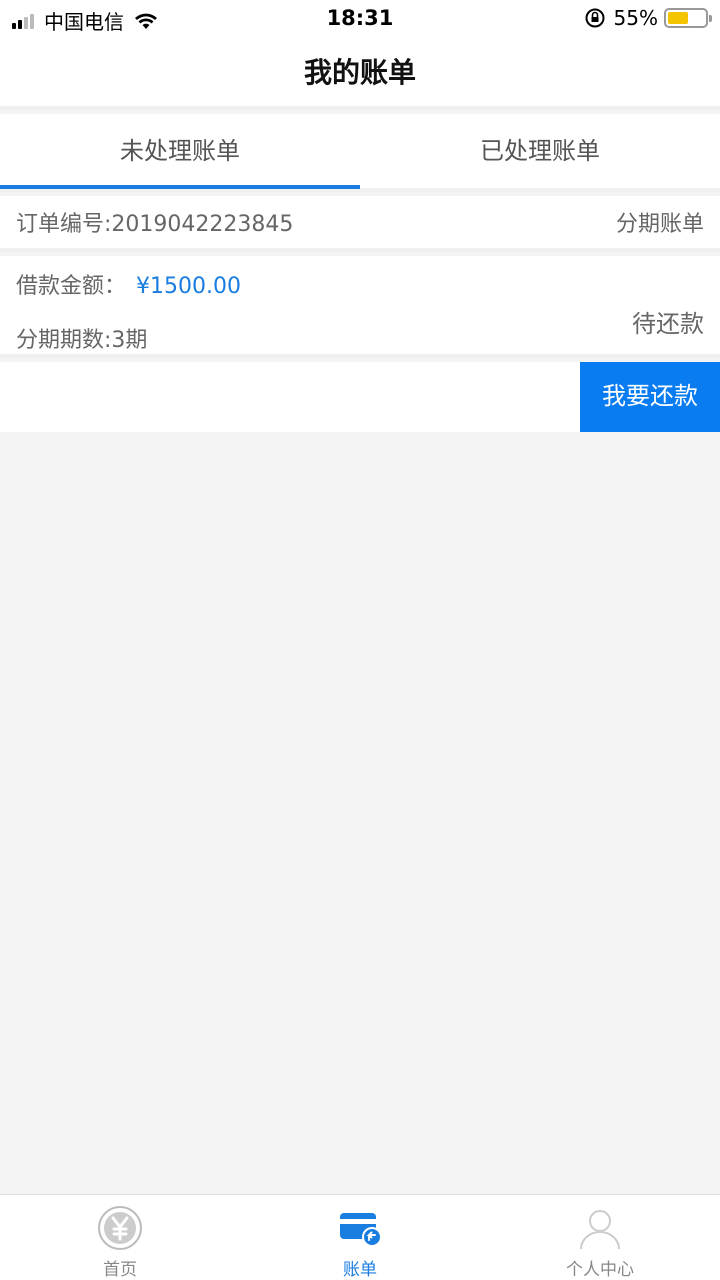  I want to click on bill-card-icon, so click(361, 1230).